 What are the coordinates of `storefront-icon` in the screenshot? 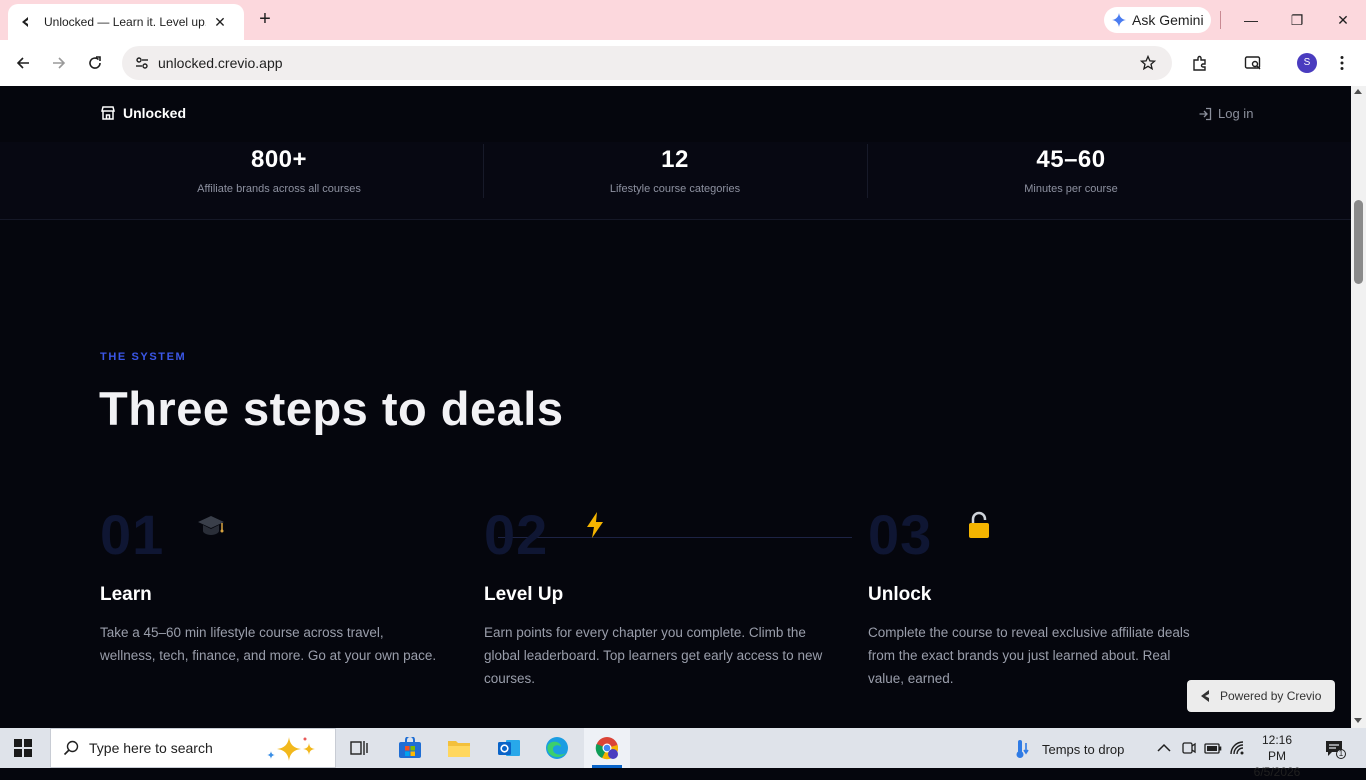 It's located at (108, 113).